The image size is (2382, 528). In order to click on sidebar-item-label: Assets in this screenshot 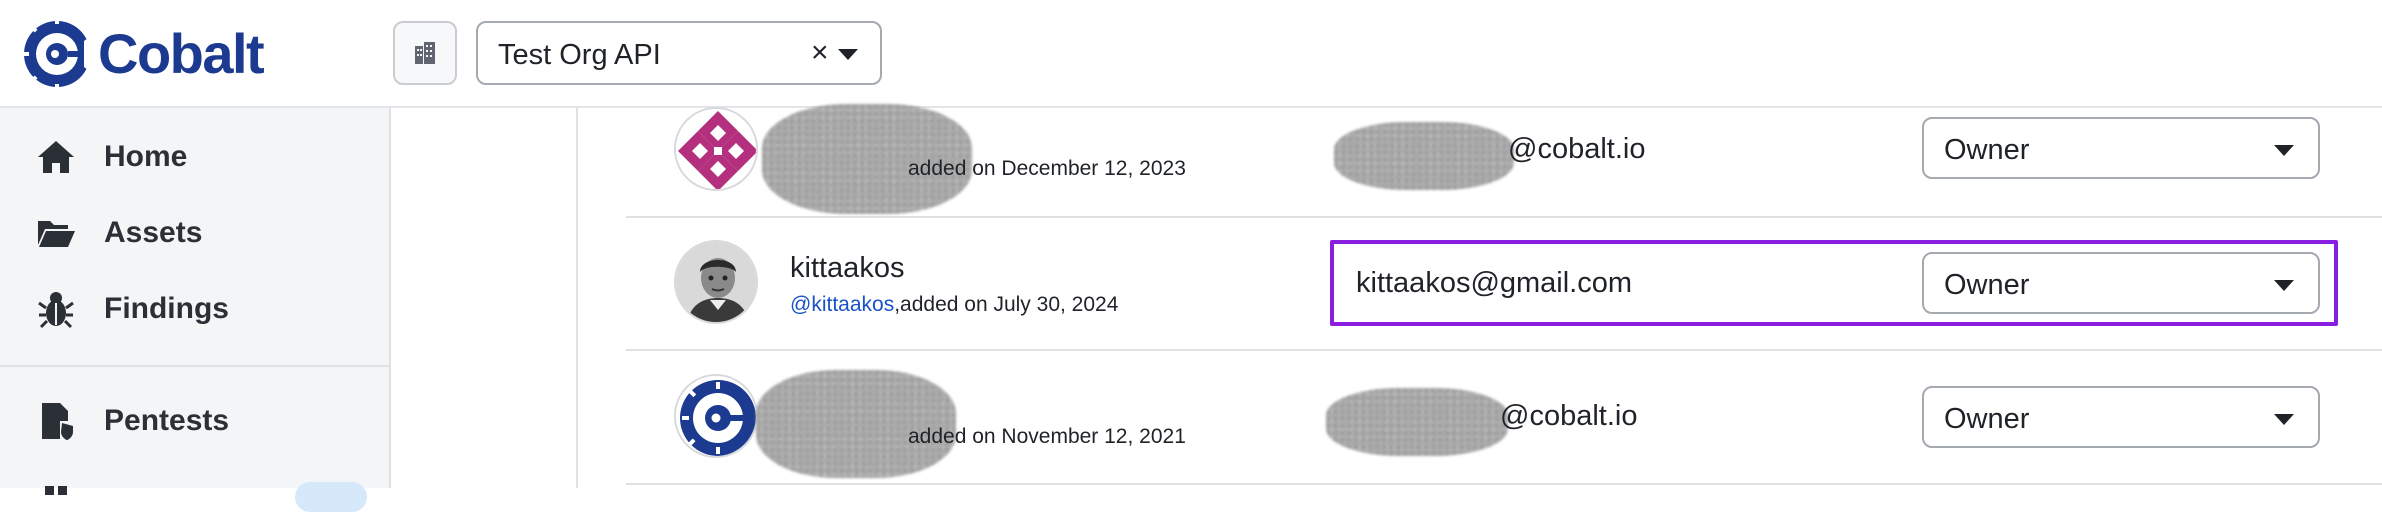, I will do `click(153, 232)`.